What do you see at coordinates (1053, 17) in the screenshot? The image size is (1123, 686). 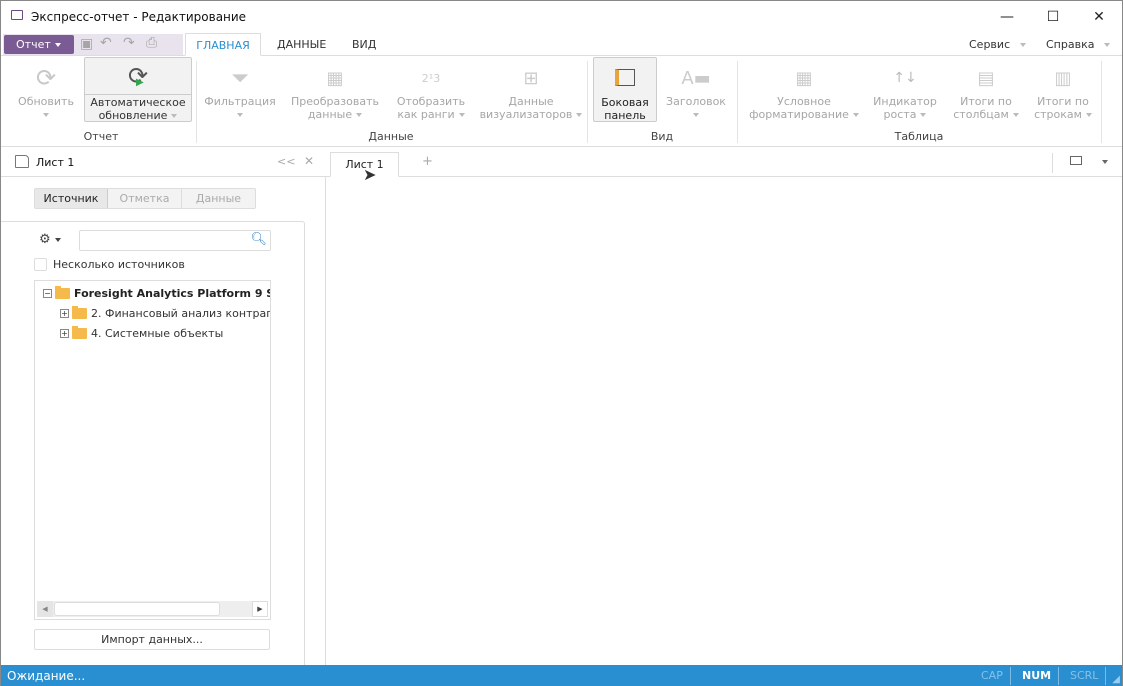 I see `maximize-button: ☐` at bounding box center [1053, 17].